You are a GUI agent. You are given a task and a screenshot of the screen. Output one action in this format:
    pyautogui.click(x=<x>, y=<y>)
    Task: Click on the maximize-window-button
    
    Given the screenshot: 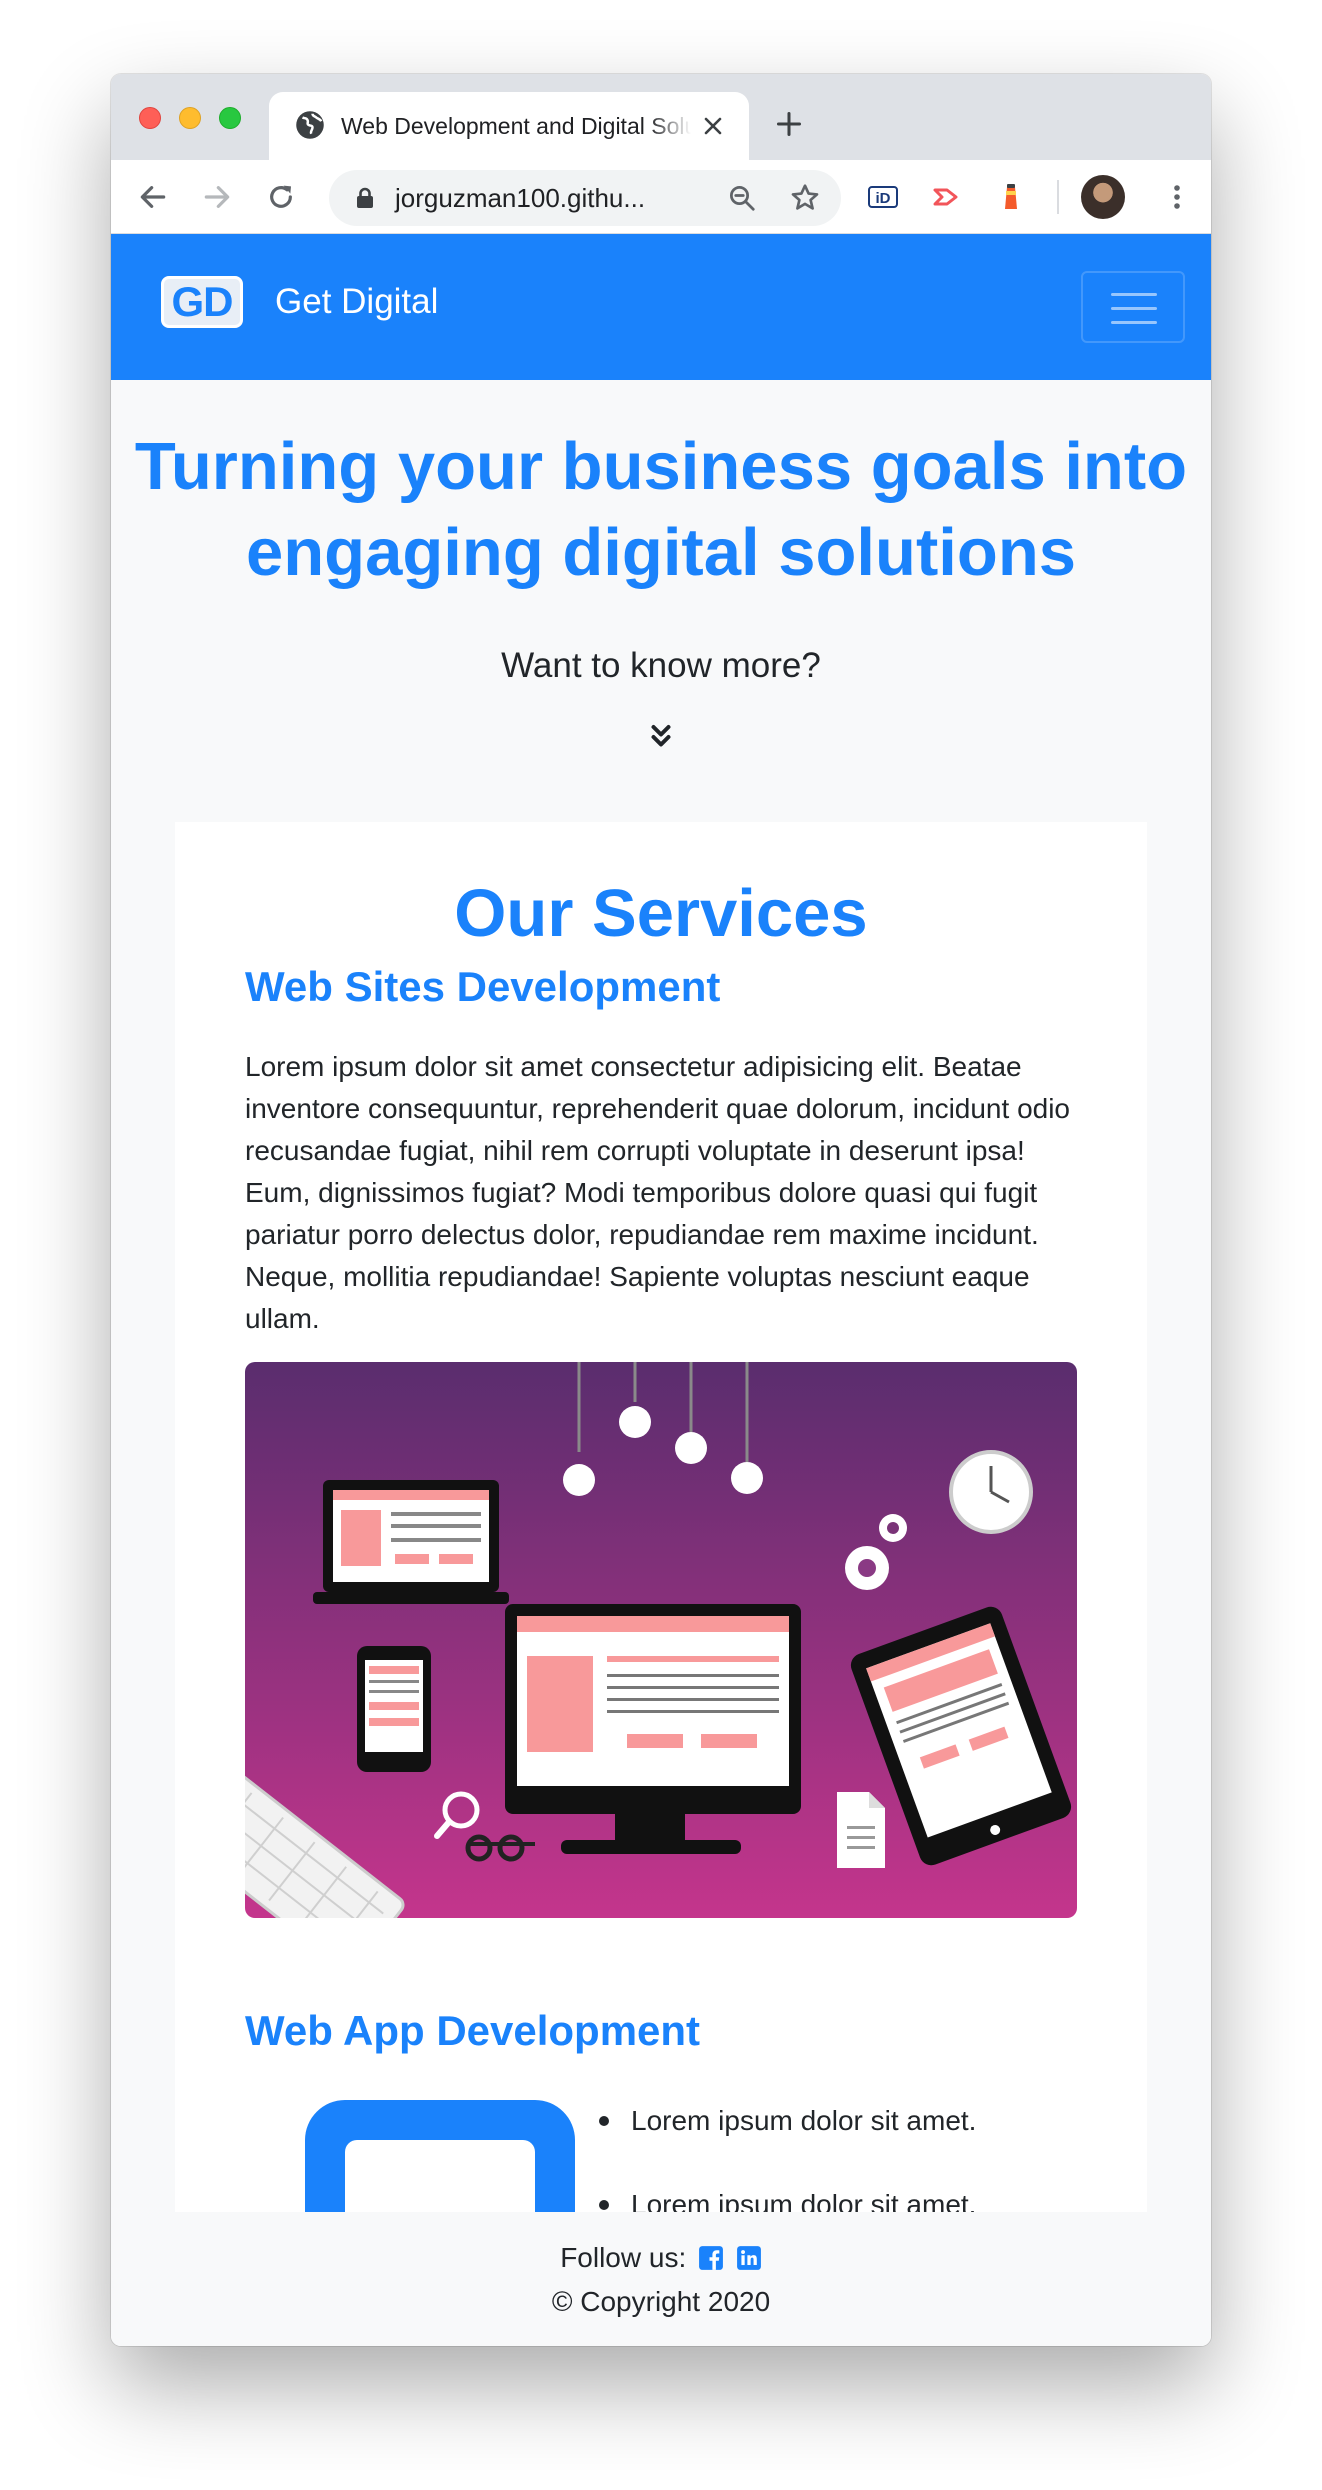 What is the action you would take?
    pyautogui.click(x=230, y=118)
    